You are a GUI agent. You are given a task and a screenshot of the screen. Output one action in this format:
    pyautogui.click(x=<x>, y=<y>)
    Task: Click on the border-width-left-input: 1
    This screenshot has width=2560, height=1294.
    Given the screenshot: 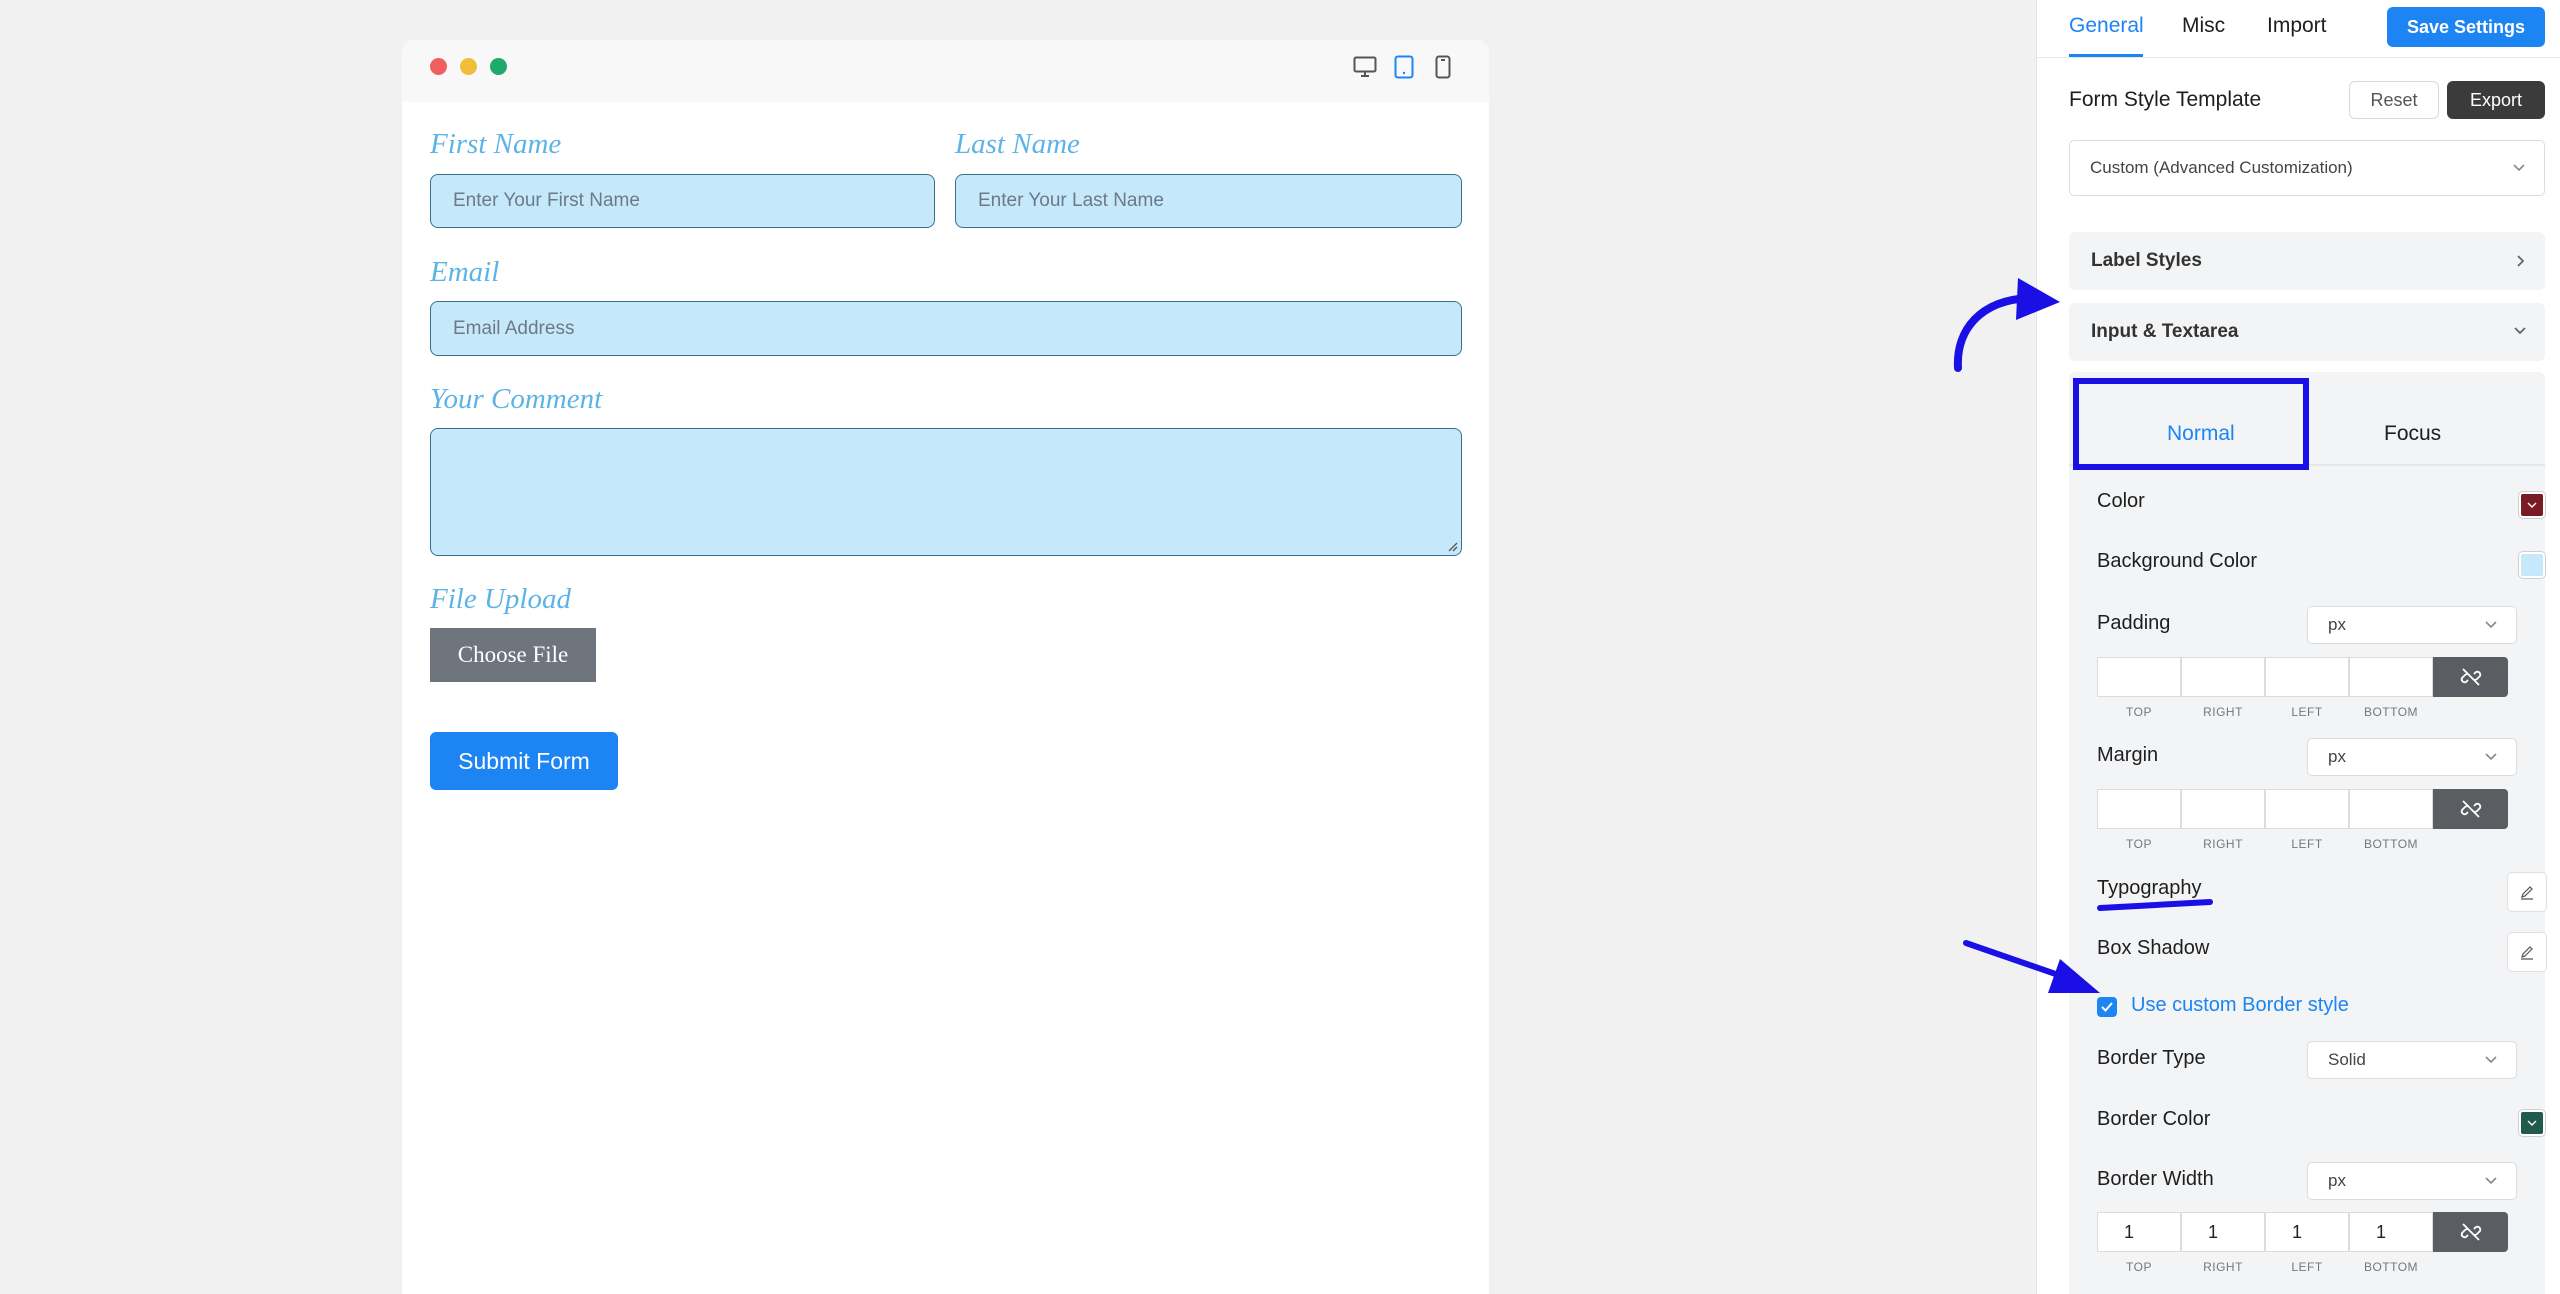 What is the action you would take?
    pyautogui.click(x=2307, y=1232)
    